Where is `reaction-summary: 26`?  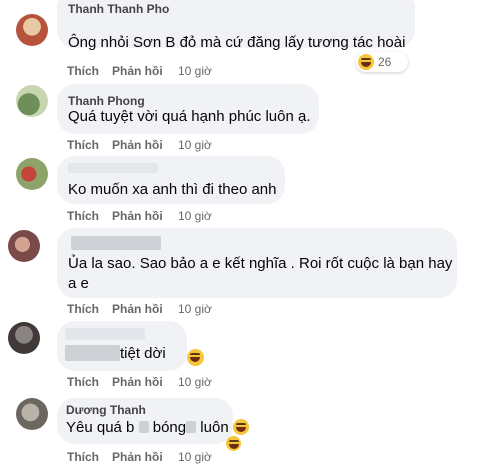
reaction-summary: 26 is located at coordinates (382, 62).